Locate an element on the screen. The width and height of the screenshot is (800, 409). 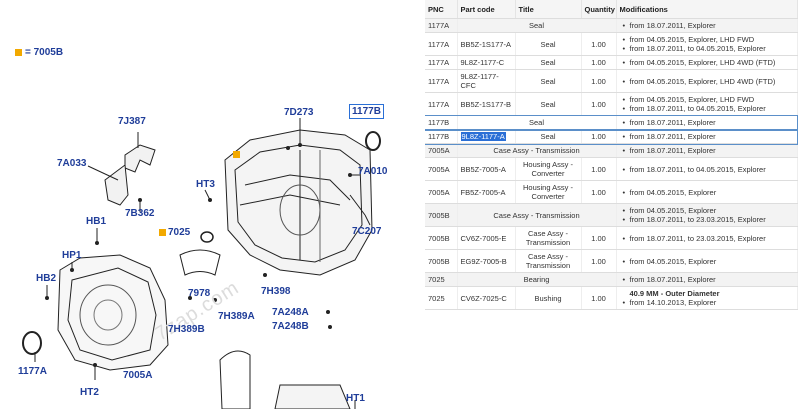
table-group-row: 1177ASeal from 18.07.2011, Explorer is located at coordinates (611, 25).